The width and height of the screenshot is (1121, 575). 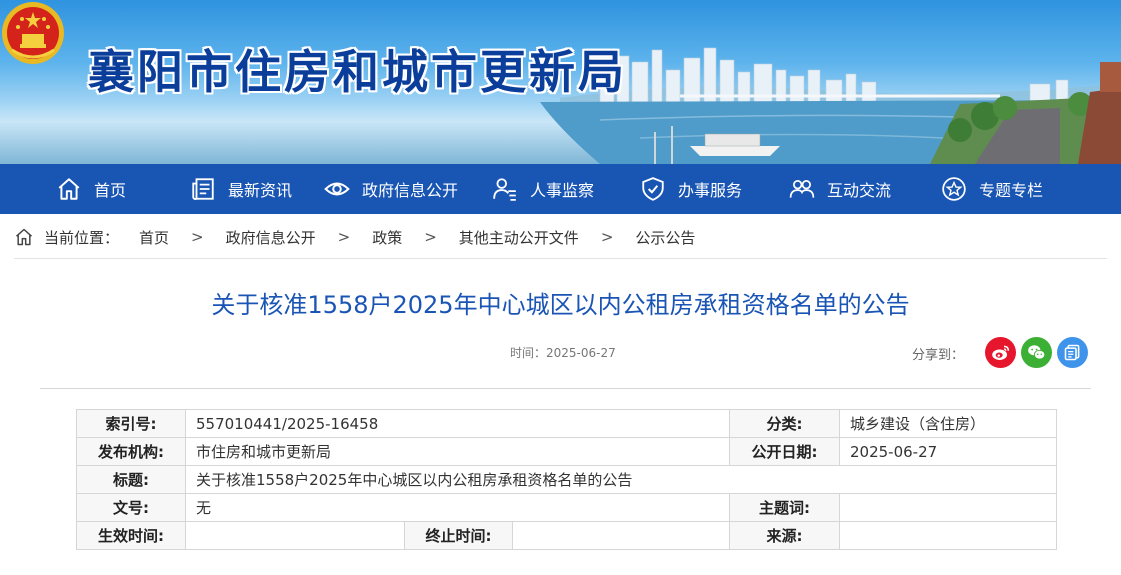 What do you see at coordinates (131, 451) in the screenshot?
I see `publisher-label: 发布机构:` at bounding box center [131, 451].